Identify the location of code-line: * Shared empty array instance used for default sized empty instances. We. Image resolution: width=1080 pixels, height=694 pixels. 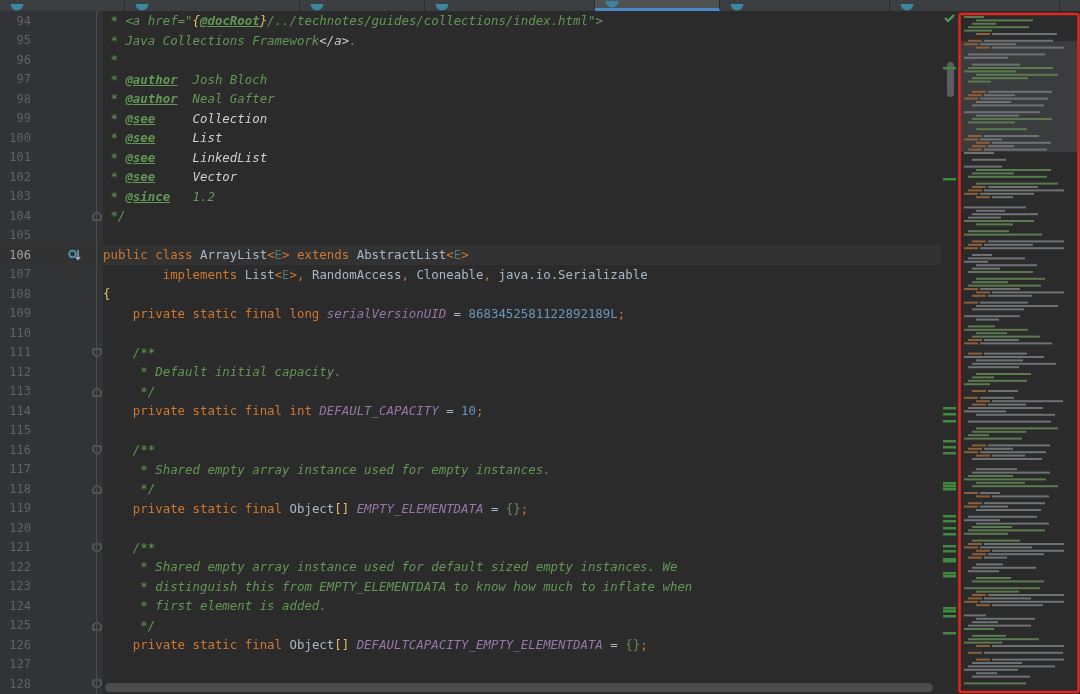
(408, 567).